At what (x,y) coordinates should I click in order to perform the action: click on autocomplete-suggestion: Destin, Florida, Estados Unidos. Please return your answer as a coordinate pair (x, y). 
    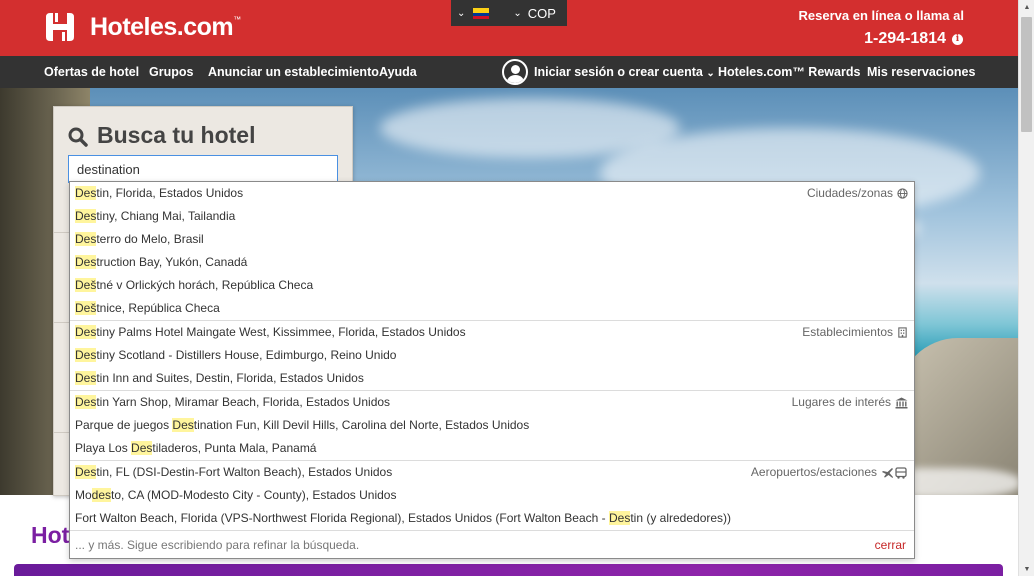
    Looking at the image, I should click on (492, 193).